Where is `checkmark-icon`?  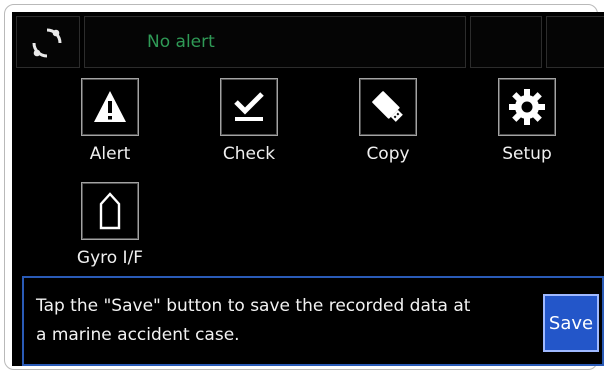
checkmark-icon is located at coordinates (249, 106).